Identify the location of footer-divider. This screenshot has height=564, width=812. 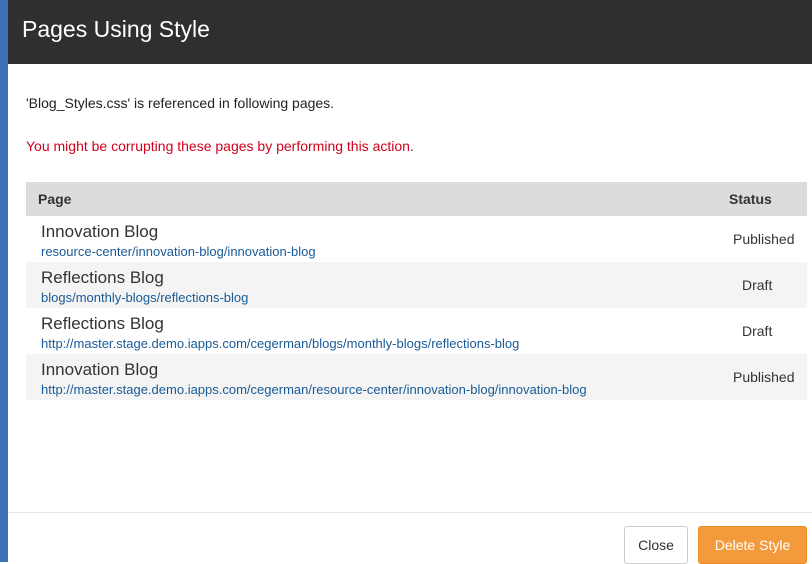
(410, 512).